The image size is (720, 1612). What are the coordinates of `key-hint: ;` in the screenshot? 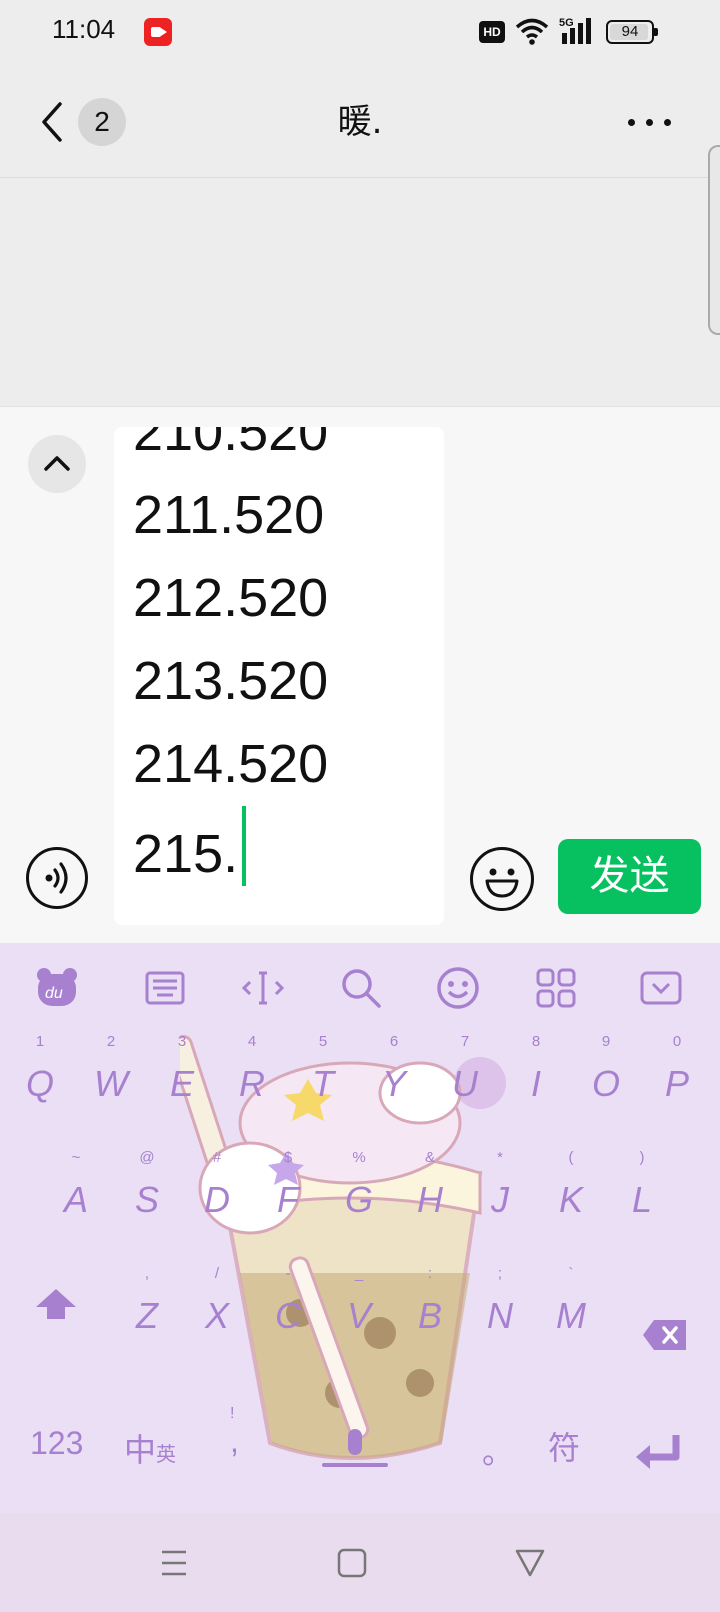 It's located at (500, 1273).